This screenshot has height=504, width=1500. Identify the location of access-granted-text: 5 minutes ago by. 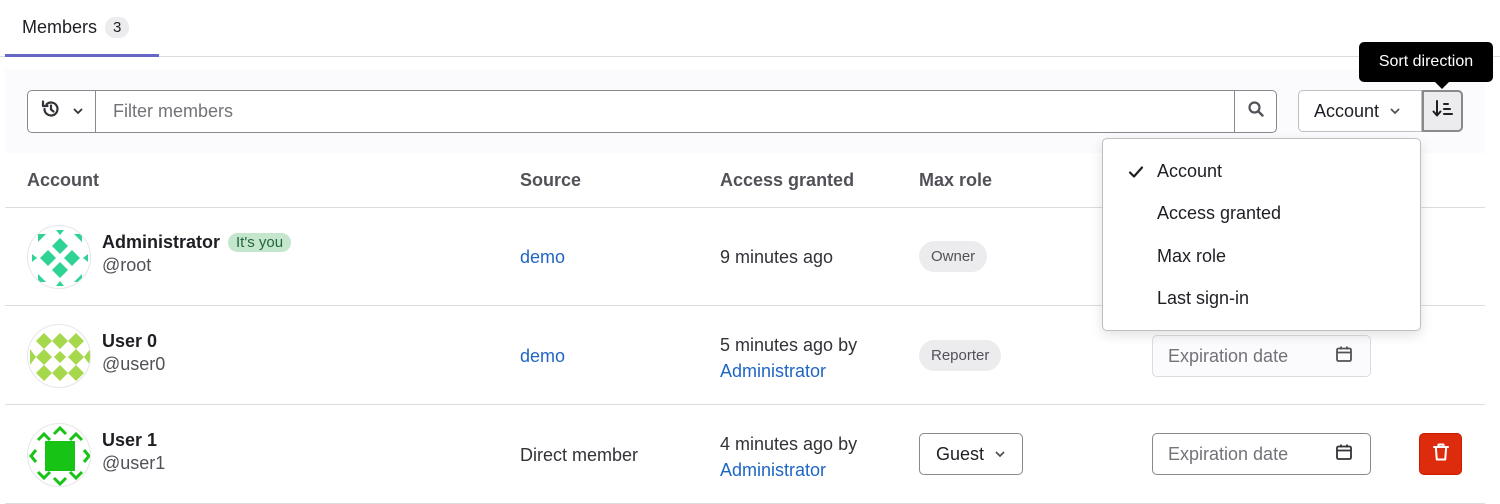
(789, 345).